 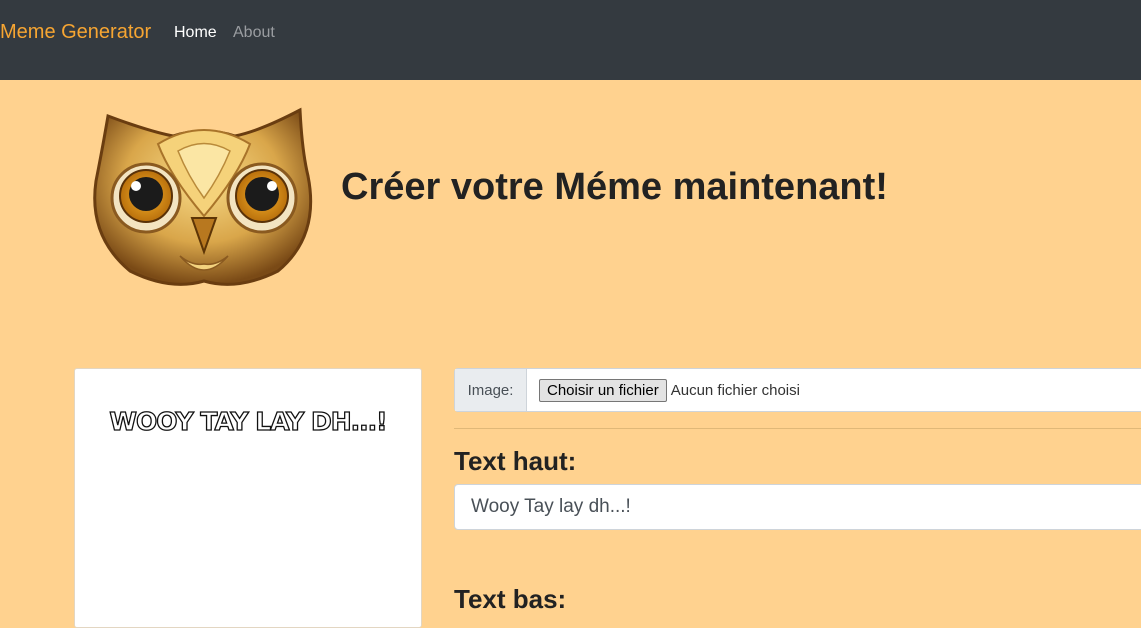 I want to click on divider, so click(x=797, y=428).